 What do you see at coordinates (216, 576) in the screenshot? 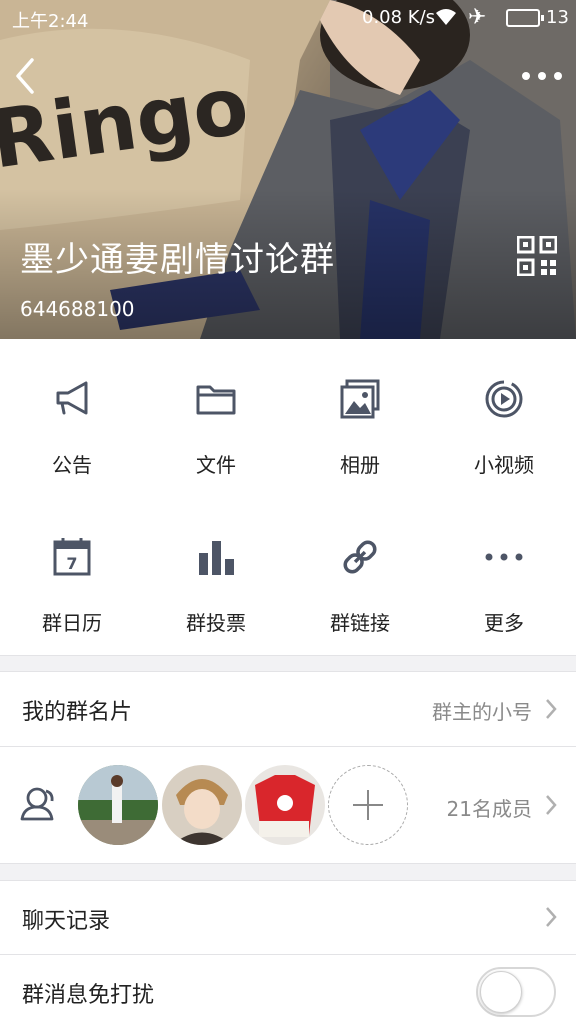
I see `group-vote-button: 群投票` at bounding box center [216, 576].